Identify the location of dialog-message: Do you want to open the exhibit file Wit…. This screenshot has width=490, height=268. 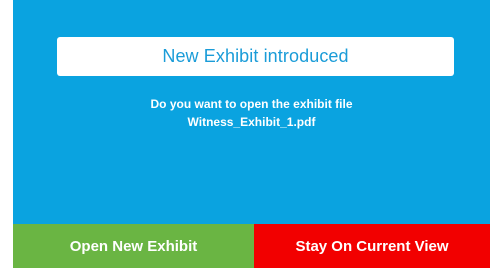
(251, 113).